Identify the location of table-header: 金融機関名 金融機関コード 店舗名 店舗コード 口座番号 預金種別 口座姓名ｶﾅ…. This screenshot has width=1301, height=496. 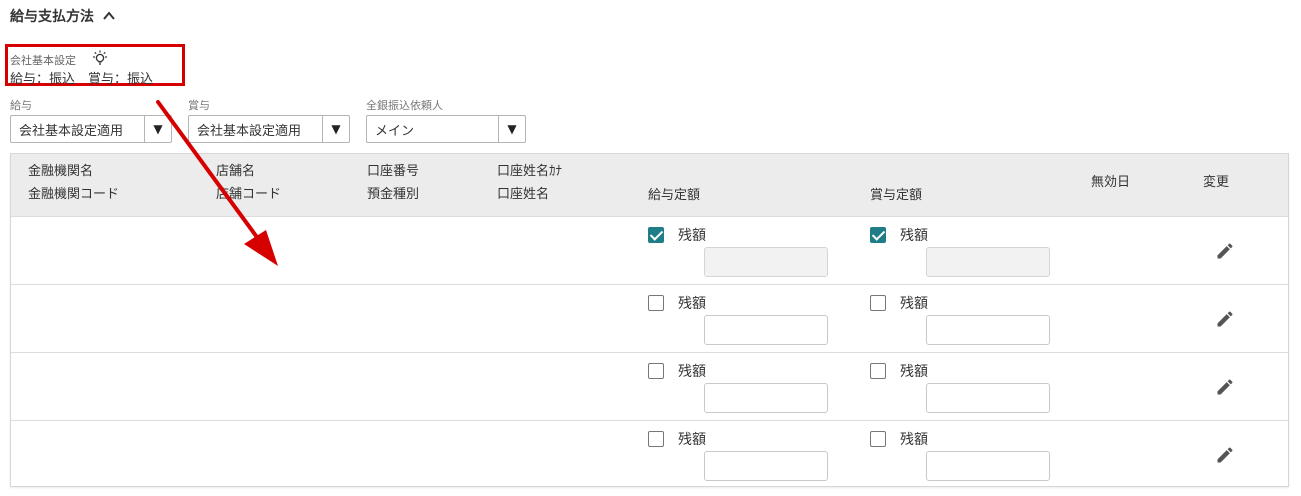
(649, 185).